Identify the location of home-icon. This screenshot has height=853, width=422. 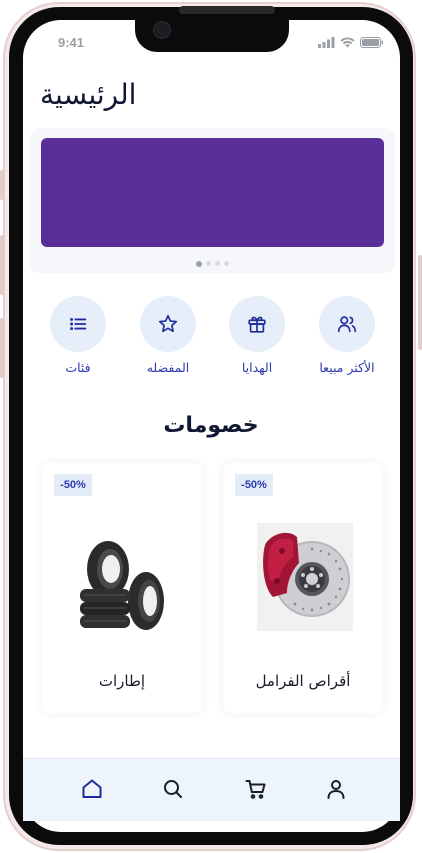
(92, 789).